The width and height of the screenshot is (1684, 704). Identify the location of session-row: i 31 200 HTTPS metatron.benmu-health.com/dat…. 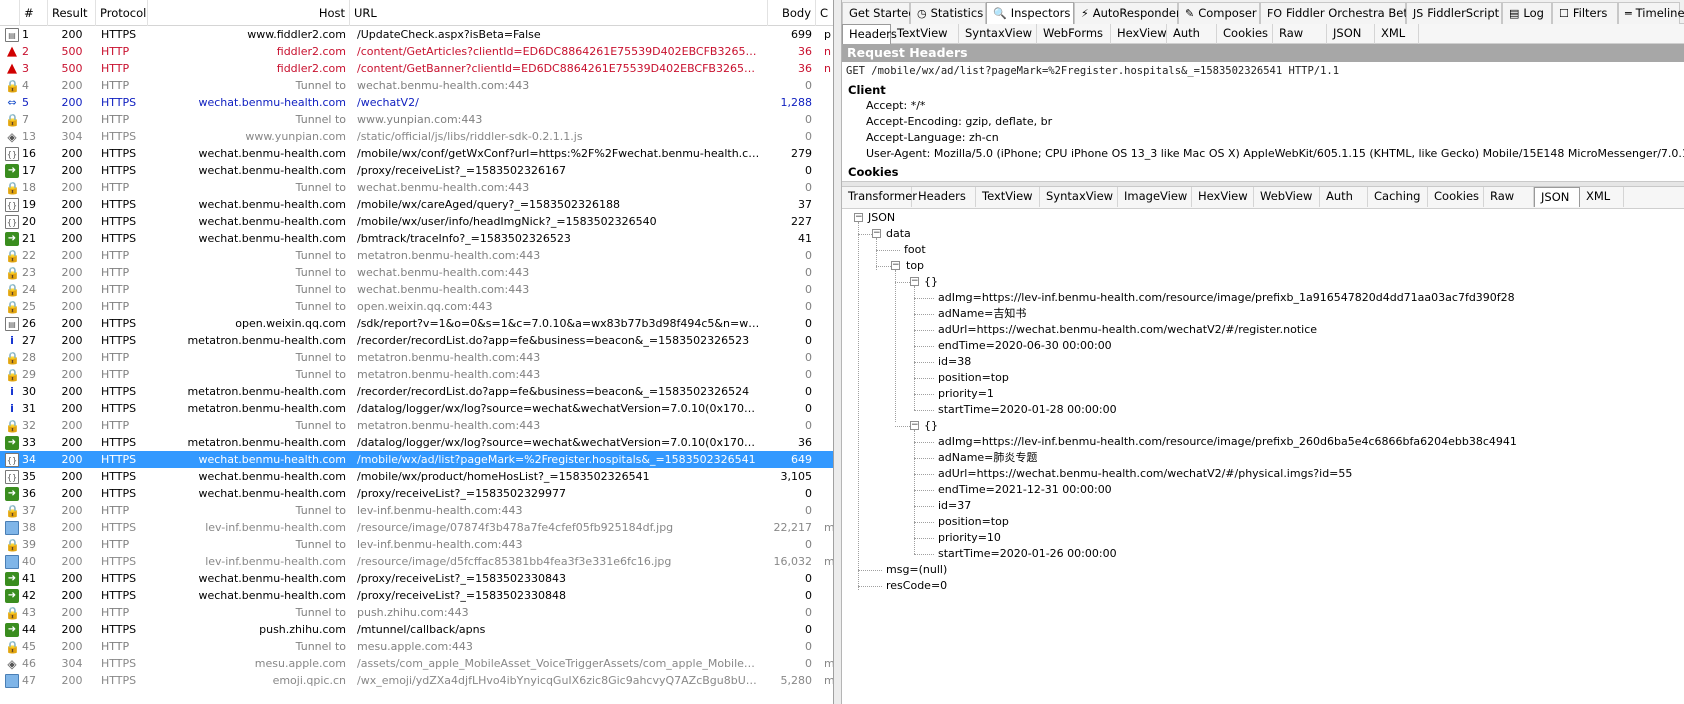
(416, 408).